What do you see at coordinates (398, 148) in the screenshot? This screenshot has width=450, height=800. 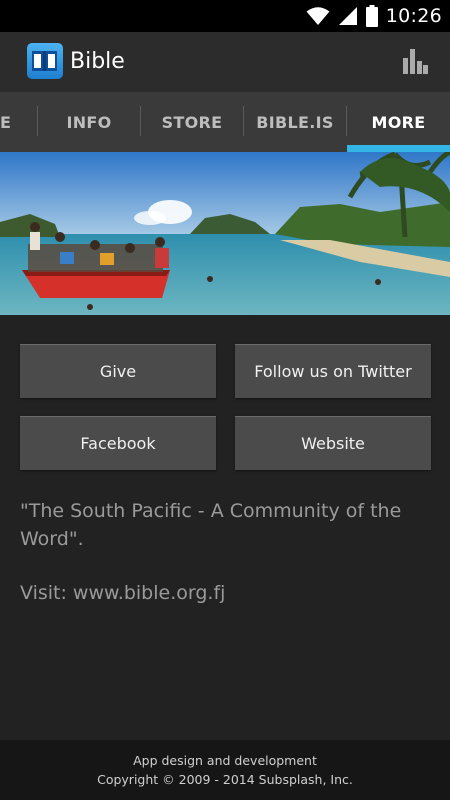 I see `tab-active-indicator` at bounding box center [398, 148].